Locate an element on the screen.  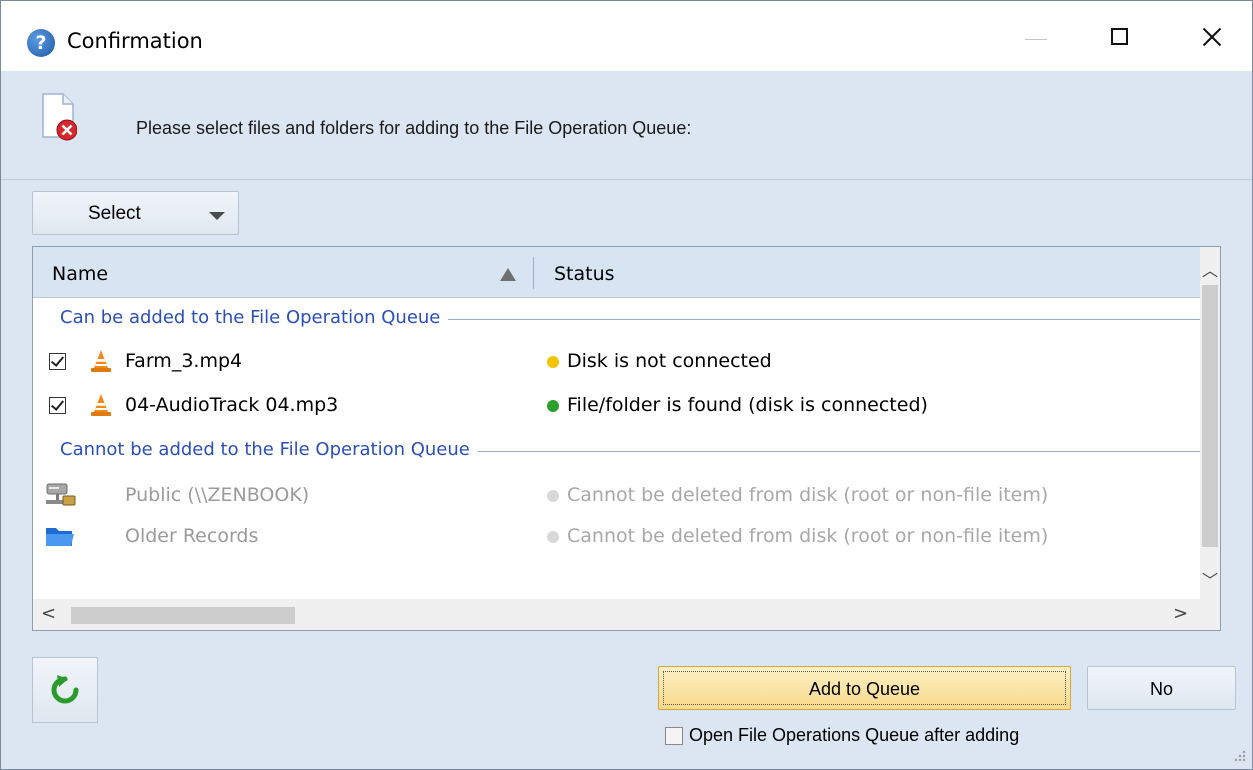
list-item: Farm_3.mp4 Disk is not connected is located at coordinates (616, 363).